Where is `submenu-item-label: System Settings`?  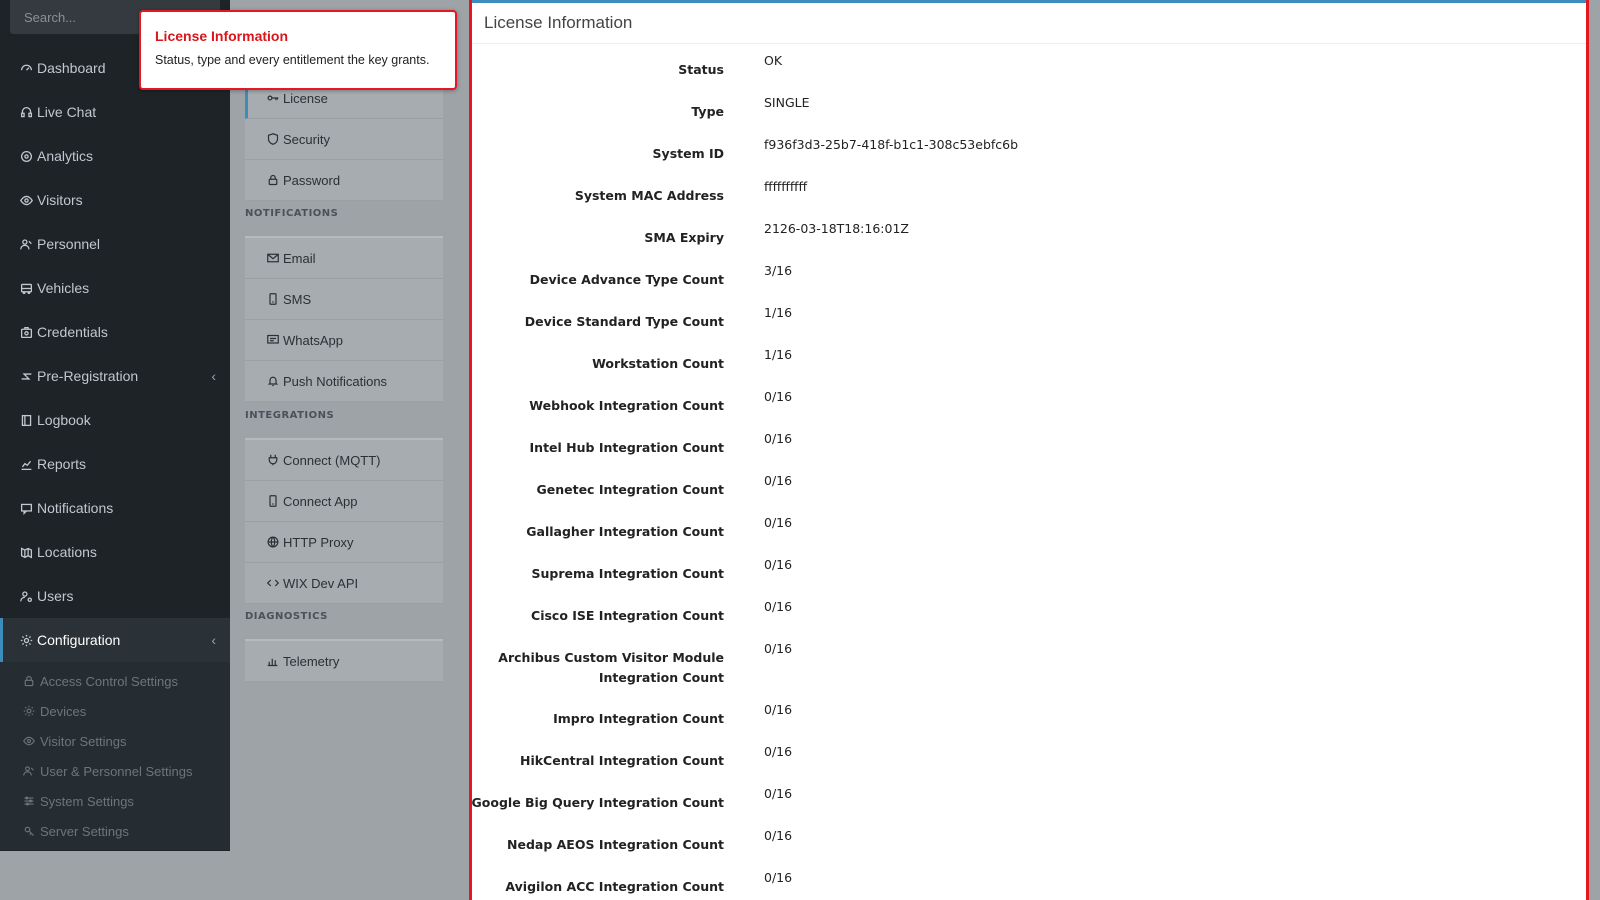 submenu-item-label: System Settings is located at coordinates (87, 801).